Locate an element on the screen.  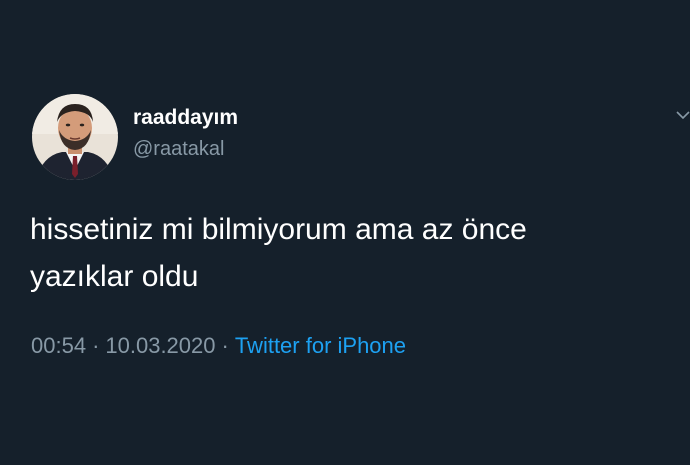
avatar is located at coordinates (75, 137).